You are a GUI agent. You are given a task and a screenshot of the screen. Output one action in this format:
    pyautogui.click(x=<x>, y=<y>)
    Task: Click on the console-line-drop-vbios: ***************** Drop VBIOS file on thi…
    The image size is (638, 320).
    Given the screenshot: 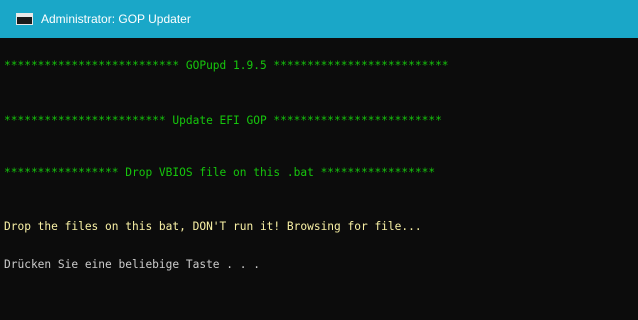 What is the action you would take?
    pyautogui.click(x=220, y=172)
    